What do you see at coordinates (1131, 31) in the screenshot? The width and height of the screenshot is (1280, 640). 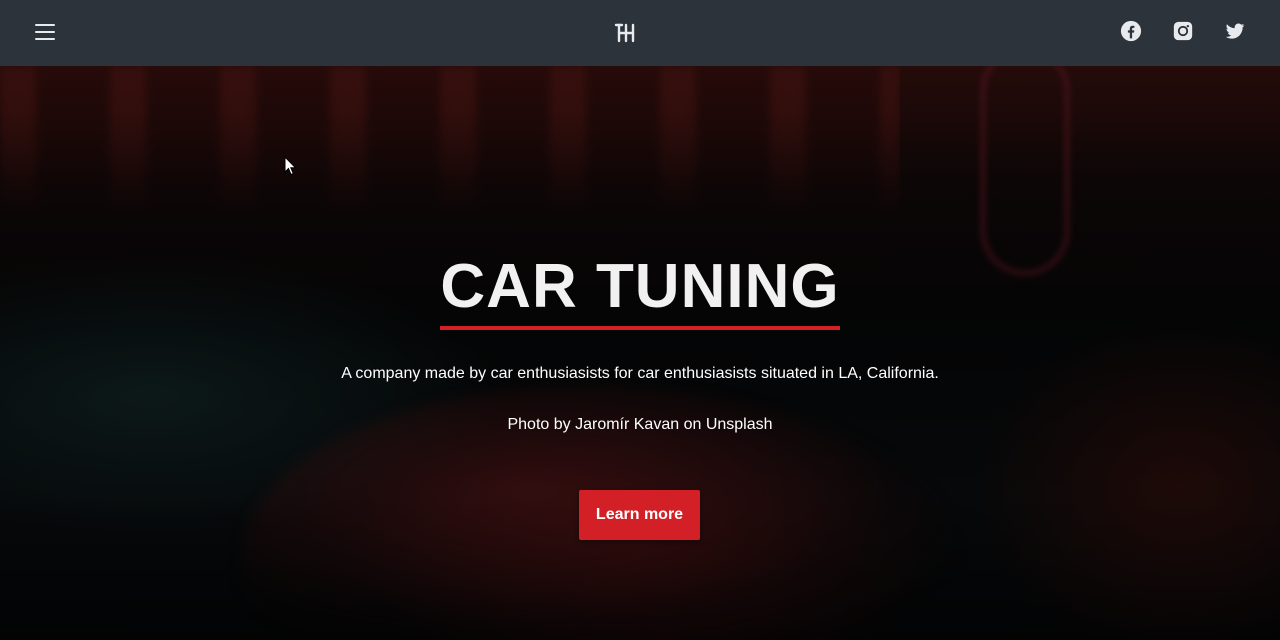 I see `facebook-icon` at bounding box center [1131, 31].